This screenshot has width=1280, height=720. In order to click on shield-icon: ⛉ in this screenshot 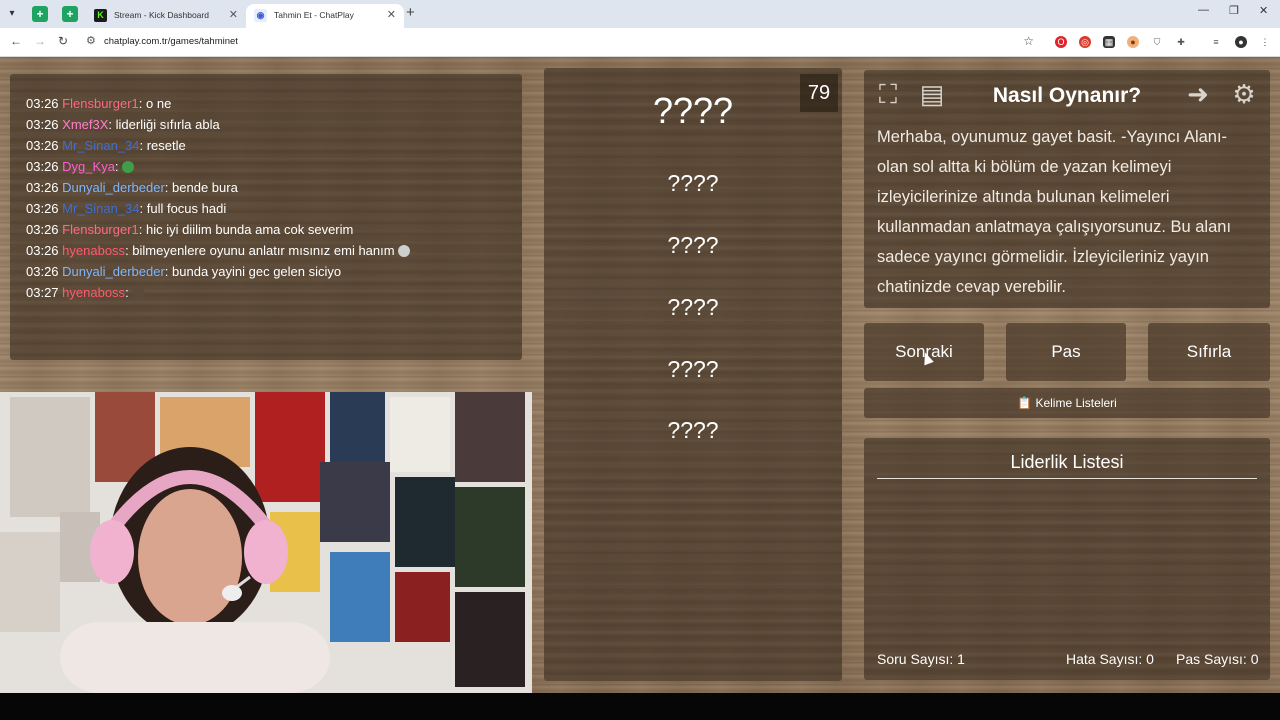, I will do `click(1157, 42)`.